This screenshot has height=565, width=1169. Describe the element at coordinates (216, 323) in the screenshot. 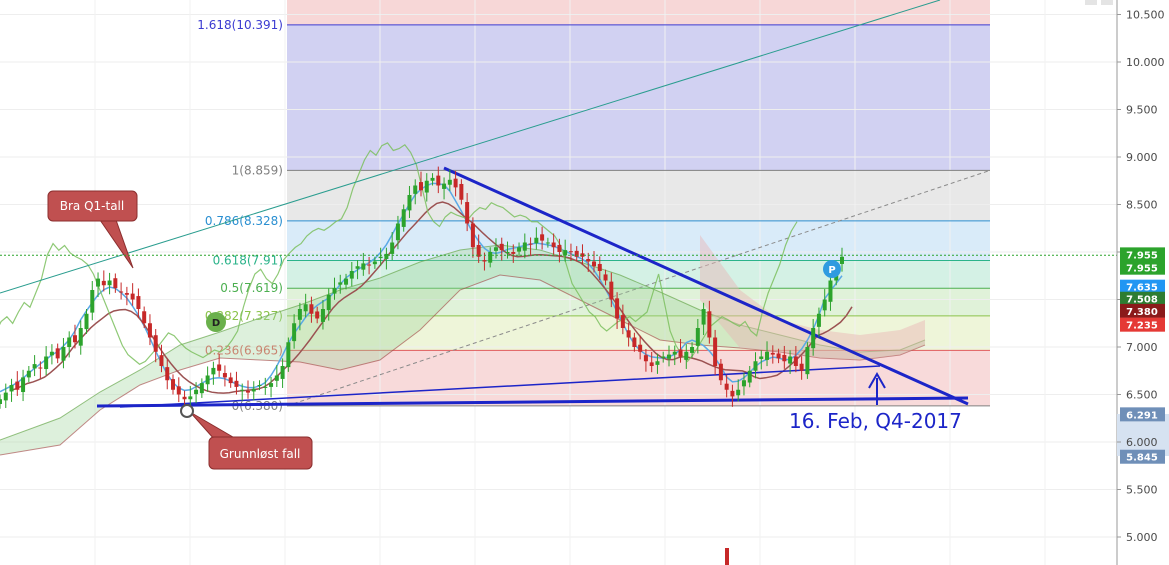

I see `dividend-marker-label: D` at that location.